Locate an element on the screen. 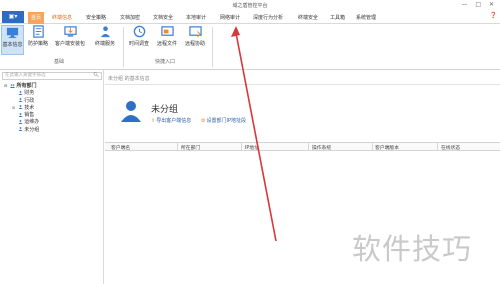  window-title: 域之盾管控平台 is located at coordinates (250, 6).